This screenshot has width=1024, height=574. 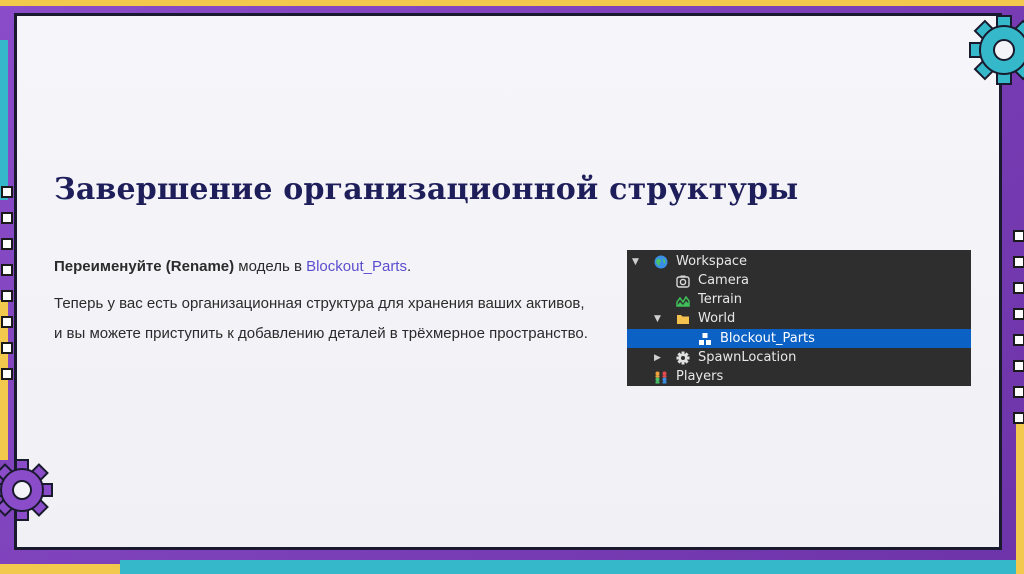 I want to click on players-icon, so click(x=661, y=377).